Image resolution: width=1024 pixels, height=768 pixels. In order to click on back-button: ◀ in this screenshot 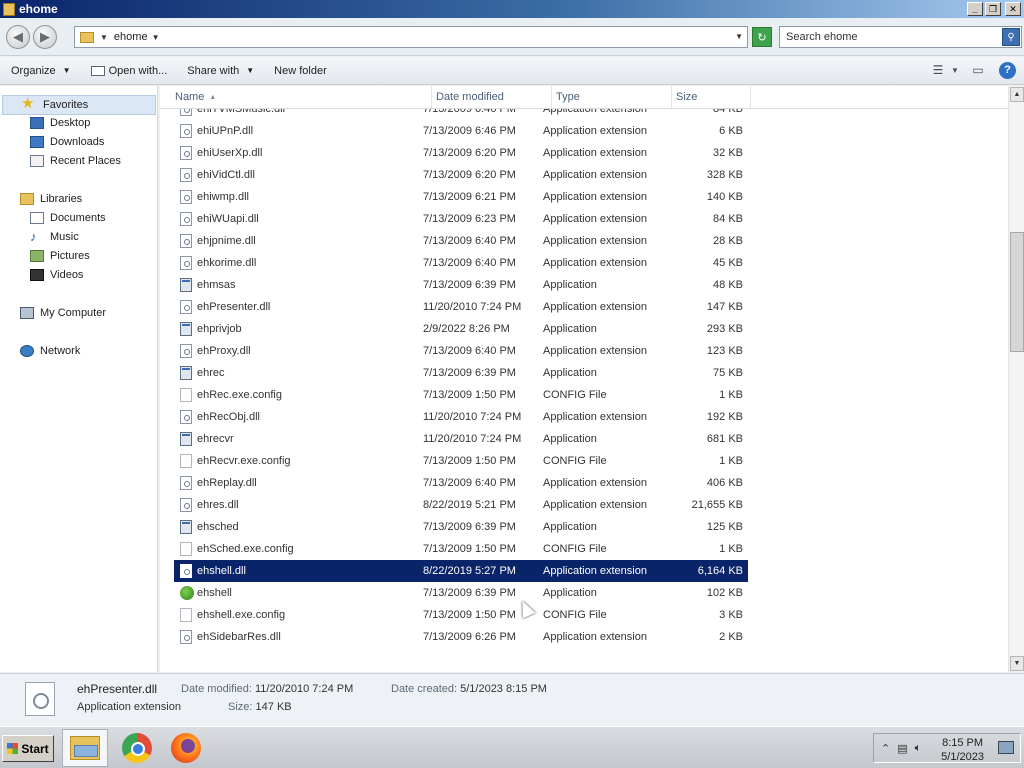, I will do `click(18, 37)`.